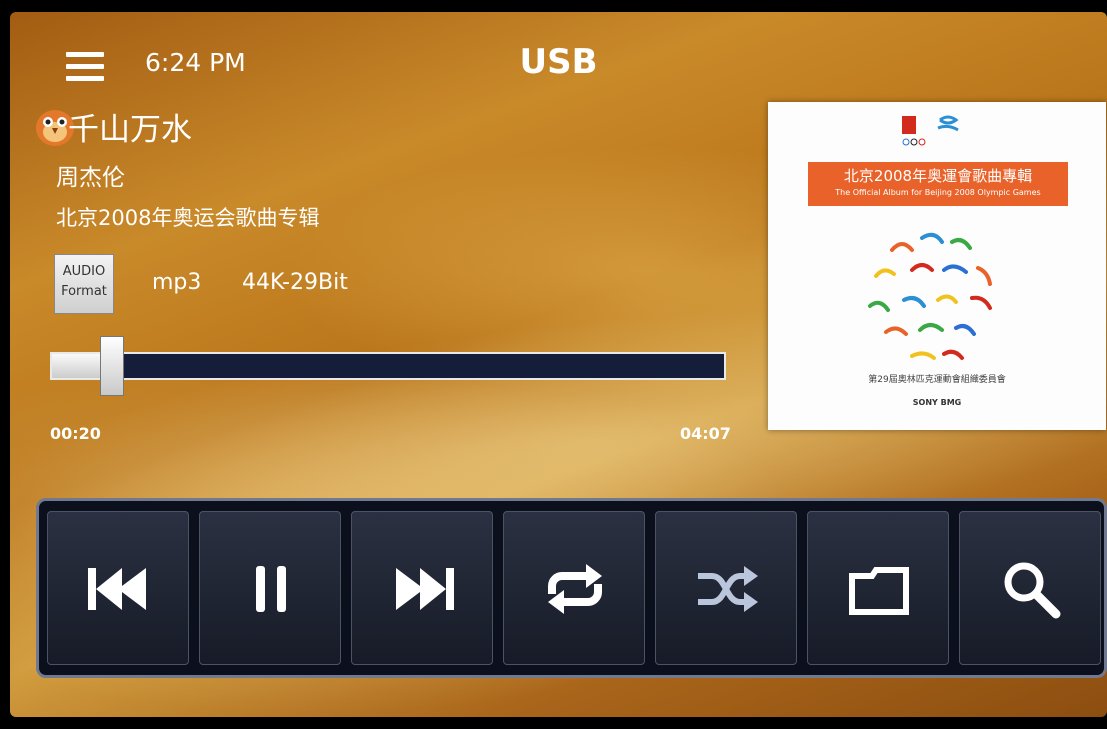 This screenshot has width=1107, height=729. What do you see at coordinates (879, 591) in the screenshot?
I see `folder-icon` at bounding box center [879, 591].